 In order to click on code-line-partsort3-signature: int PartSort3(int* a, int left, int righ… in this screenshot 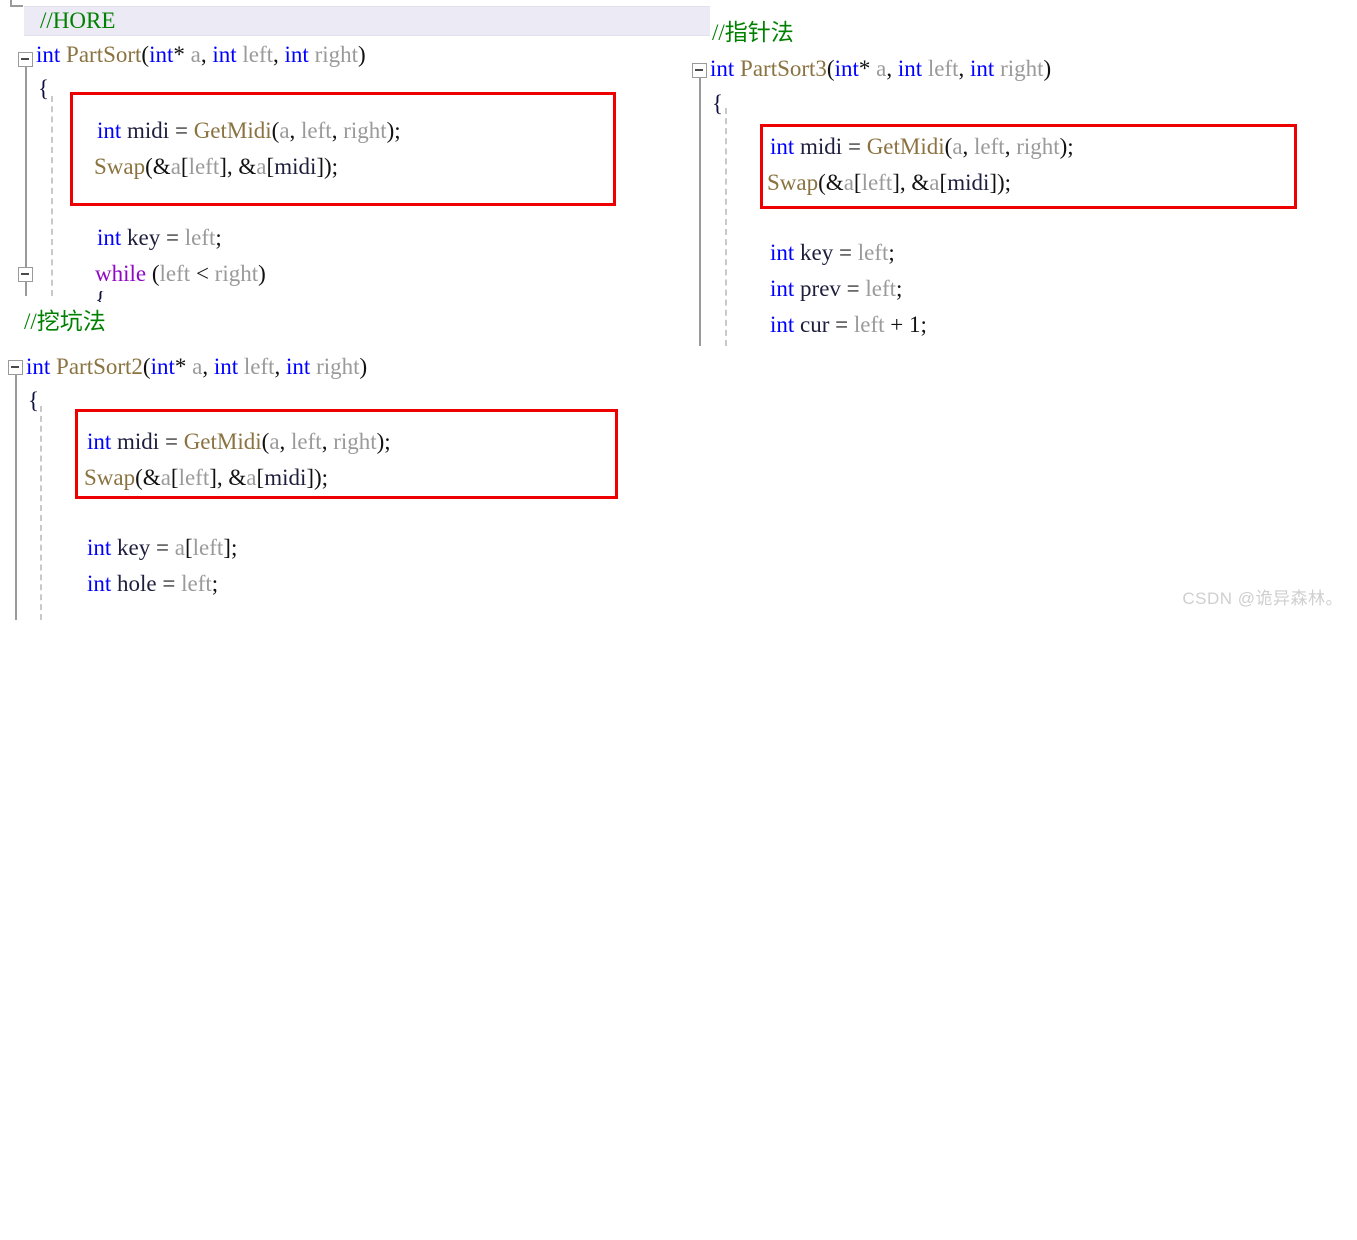, I will do `click(881, 68)`.